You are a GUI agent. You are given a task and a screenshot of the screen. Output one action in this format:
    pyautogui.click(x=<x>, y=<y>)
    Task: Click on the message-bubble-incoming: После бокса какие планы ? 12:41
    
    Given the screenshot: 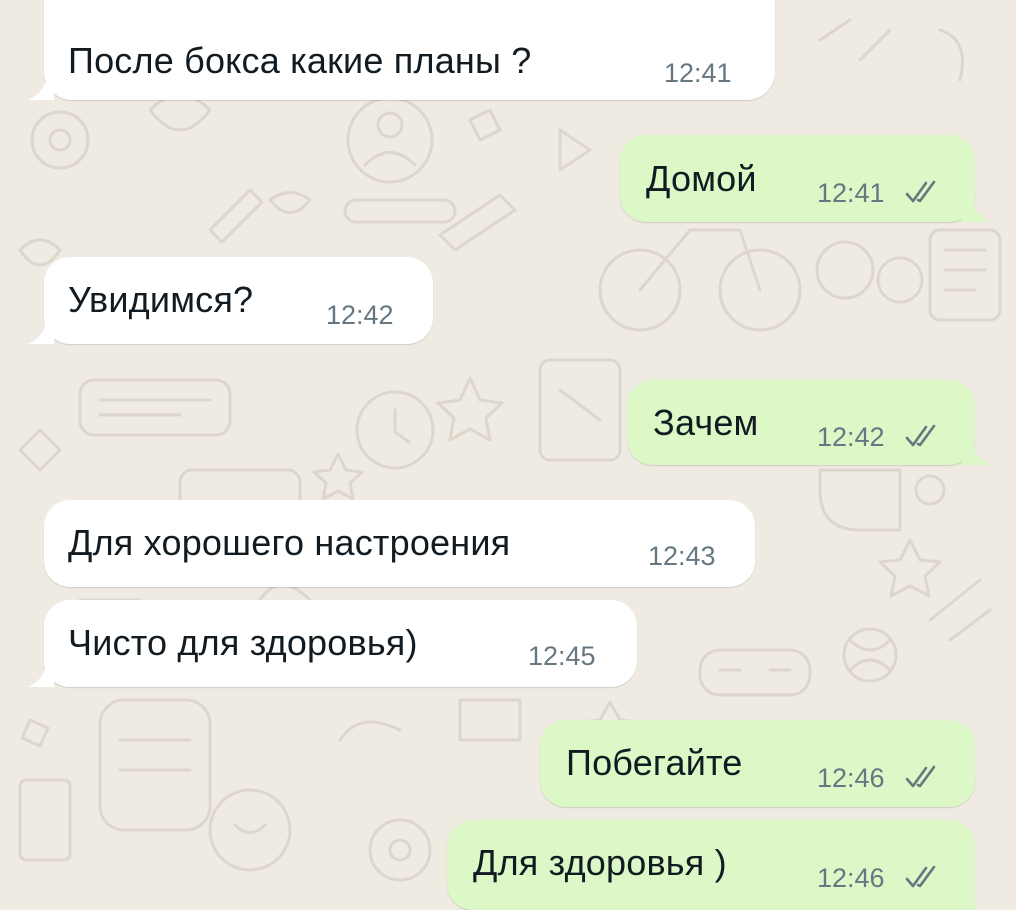 What is the action you would take?
    pyautogui.click(x=409, y=50)
    